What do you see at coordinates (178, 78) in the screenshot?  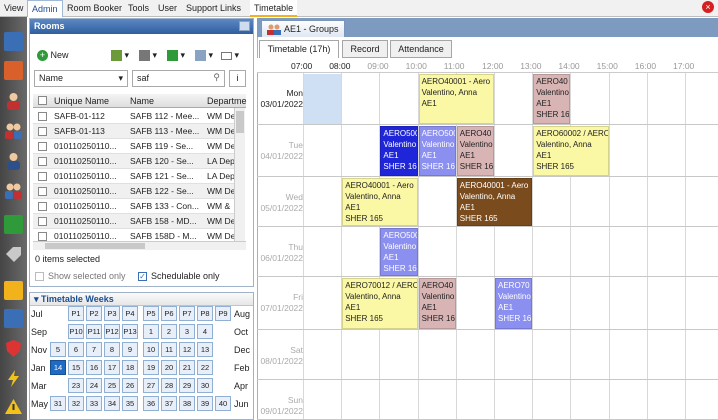 I see `search-input: saf ⚲` at bounding box center [178, 78].